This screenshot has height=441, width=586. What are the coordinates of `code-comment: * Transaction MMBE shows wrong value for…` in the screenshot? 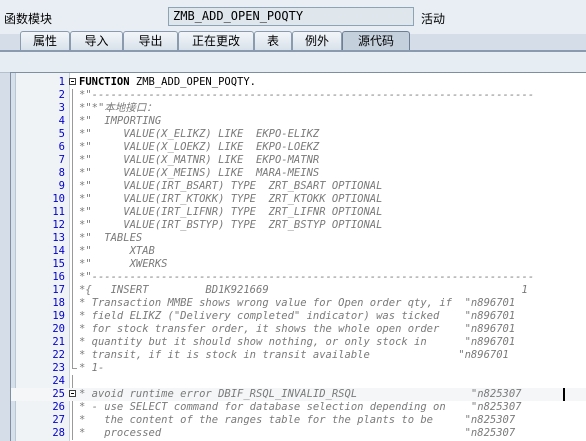 It's located at (297, 303).